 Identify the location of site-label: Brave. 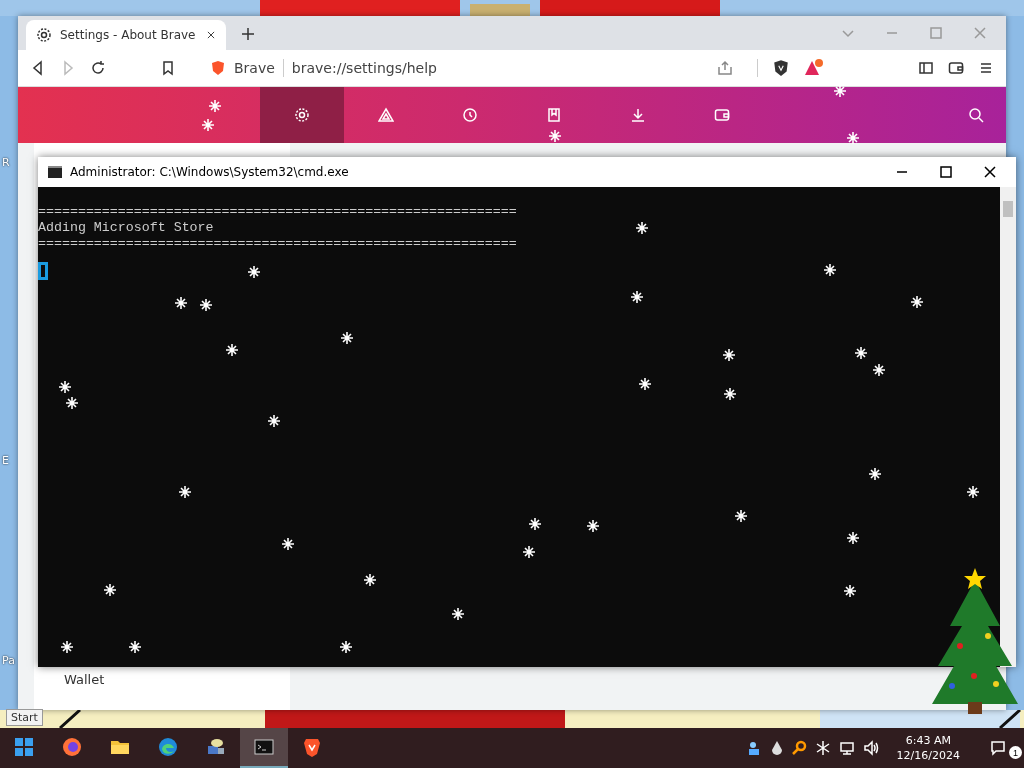
(254, 68).